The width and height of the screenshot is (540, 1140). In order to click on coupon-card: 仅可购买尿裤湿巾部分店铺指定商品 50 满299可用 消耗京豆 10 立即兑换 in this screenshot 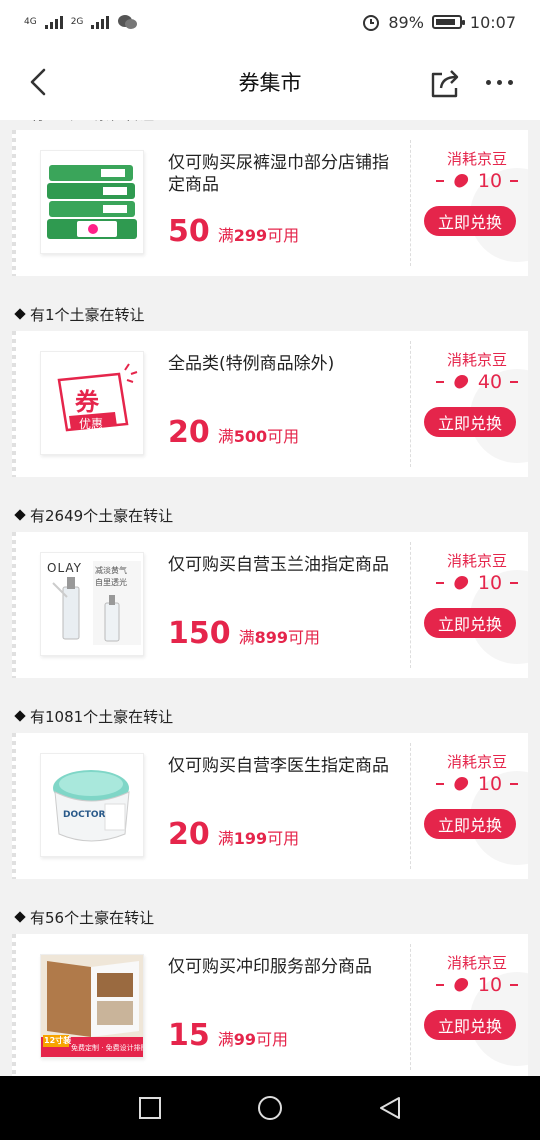, I will do `click(270, 203)`.